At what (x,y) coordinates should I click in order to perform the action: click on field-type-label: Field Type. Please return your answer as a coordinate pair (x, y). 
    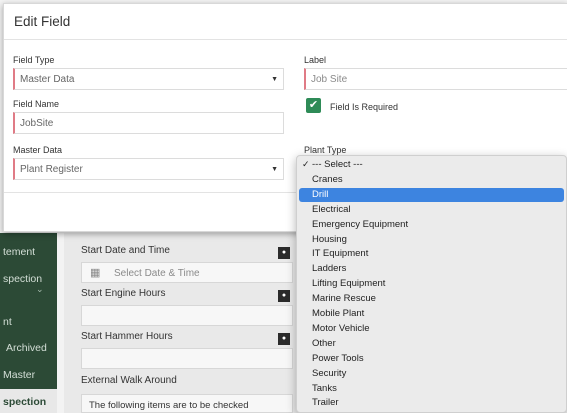
    Looking at the image, I should click on (34, 60).